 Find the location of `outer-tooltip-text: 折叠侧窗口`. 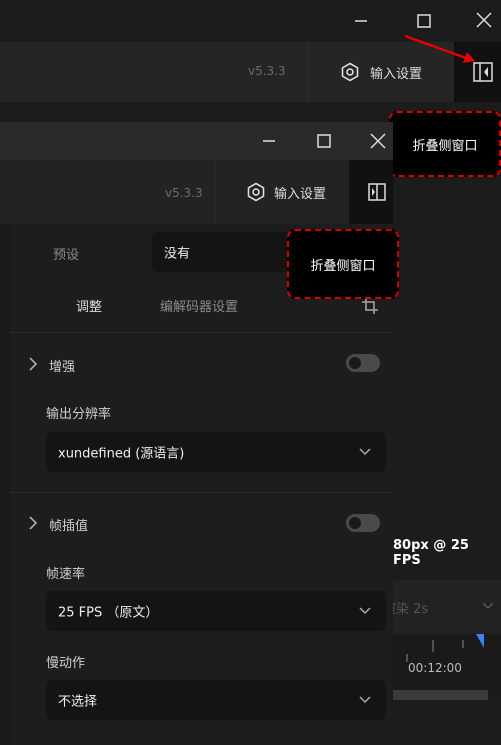

outer-tooltip-text: 折叠侧窗口 is located at coordinates (445, 146).